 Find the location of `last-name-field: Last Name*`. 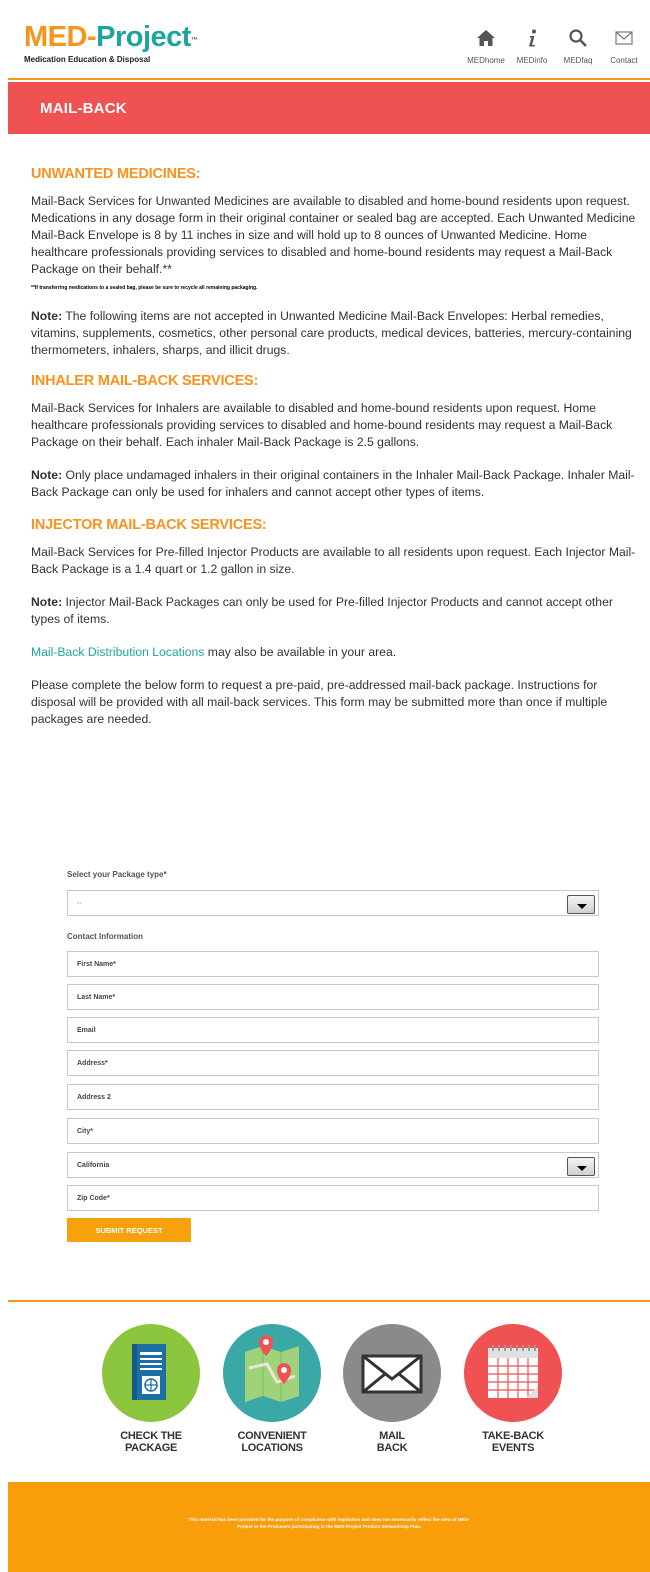

last-name-field: Last Name* is located at coordinates (333, 997).